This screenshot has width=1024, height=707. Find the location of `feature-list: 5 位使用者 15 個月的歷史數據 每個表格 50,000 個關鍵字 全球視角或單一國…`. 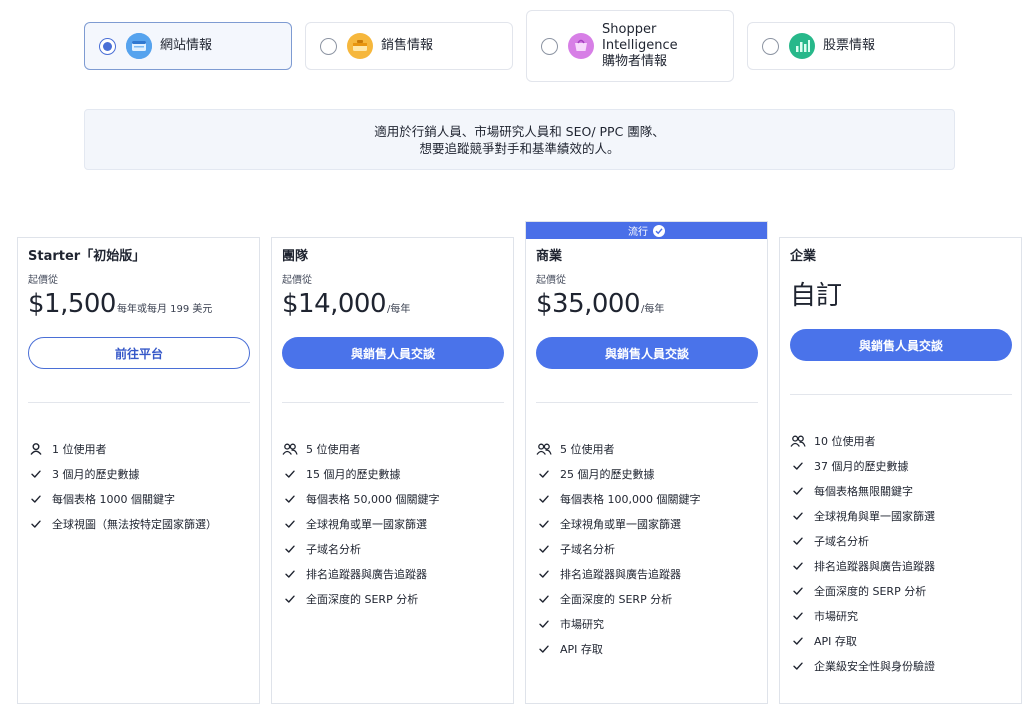

feature-list: 5 位使用者 15 個月的歷史數據 每個表格 50,000 個關鍵字 全球視角或單一國… is located at coordinates (392, 523).